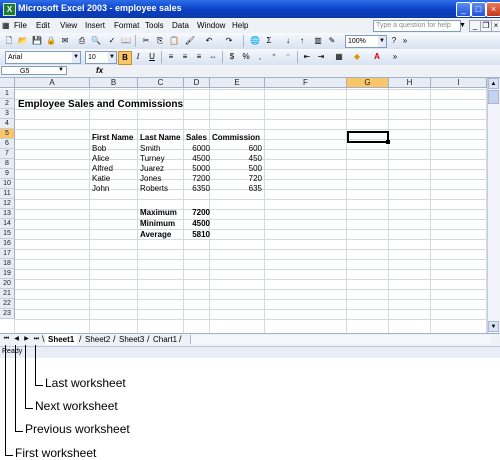 This screenshot has width=500, height=460. Describe the element at coordinates (65, 41) in the screenshot. I see `email-icon: ✉` at that location.